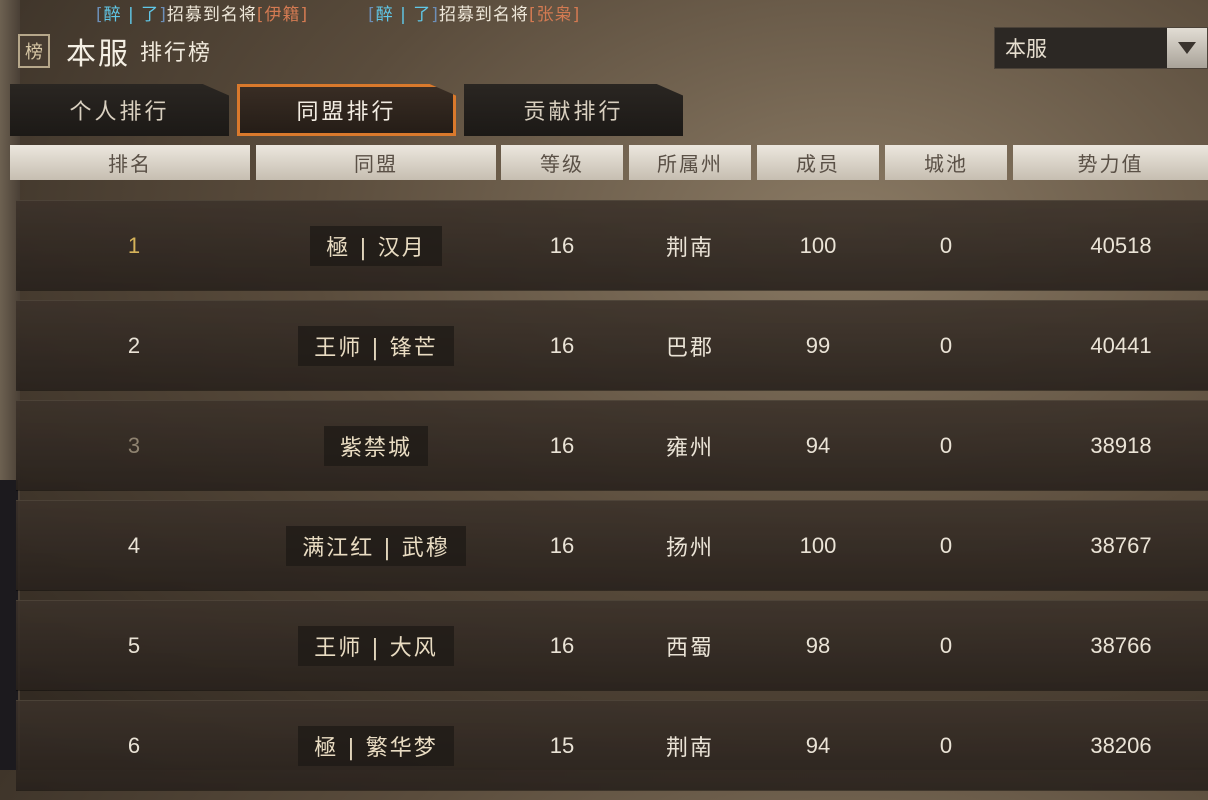 This screenshot has height=800, width=1208. What do you see at coordinates (176, 53) in the screenshot?
I see `page-subtitle: 排行榜` at bounding box center [176, 53].